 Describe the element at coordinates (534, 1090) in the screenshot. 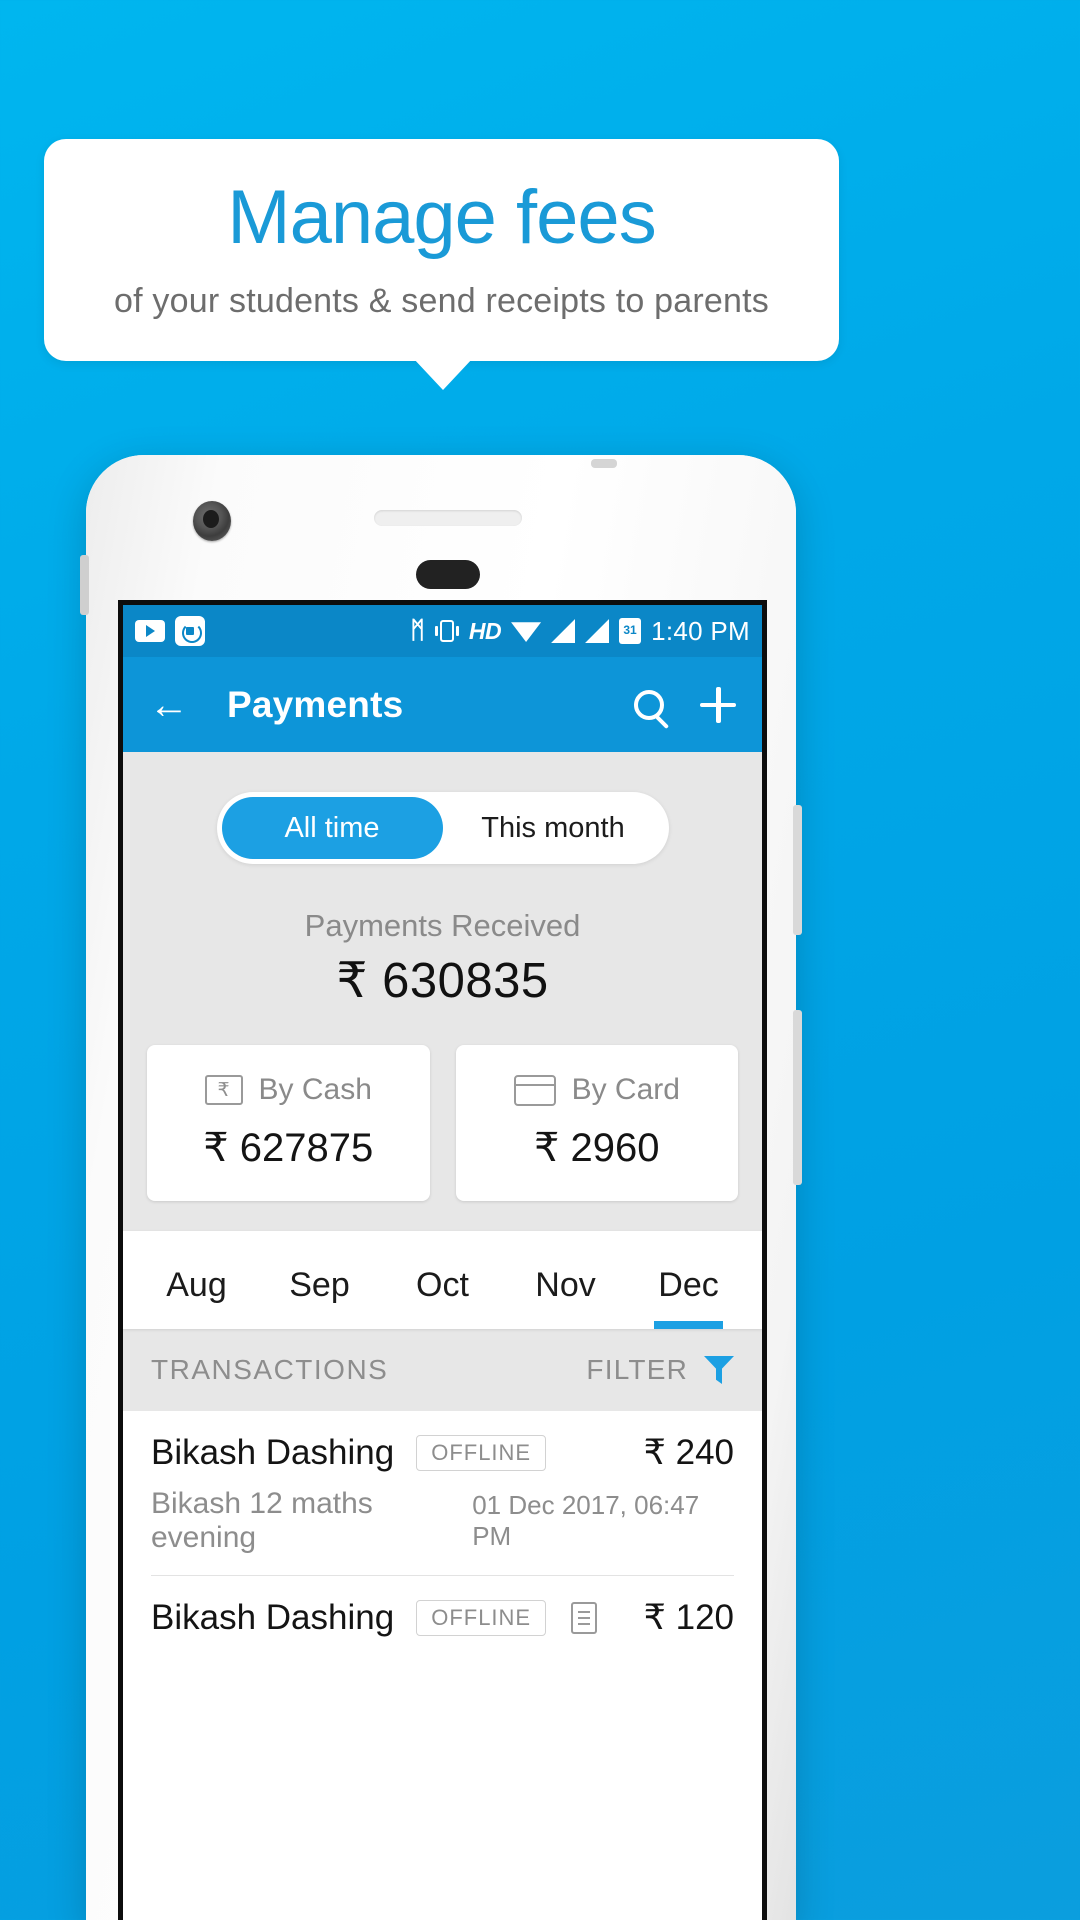

I see `credit-card-icon` at that location.